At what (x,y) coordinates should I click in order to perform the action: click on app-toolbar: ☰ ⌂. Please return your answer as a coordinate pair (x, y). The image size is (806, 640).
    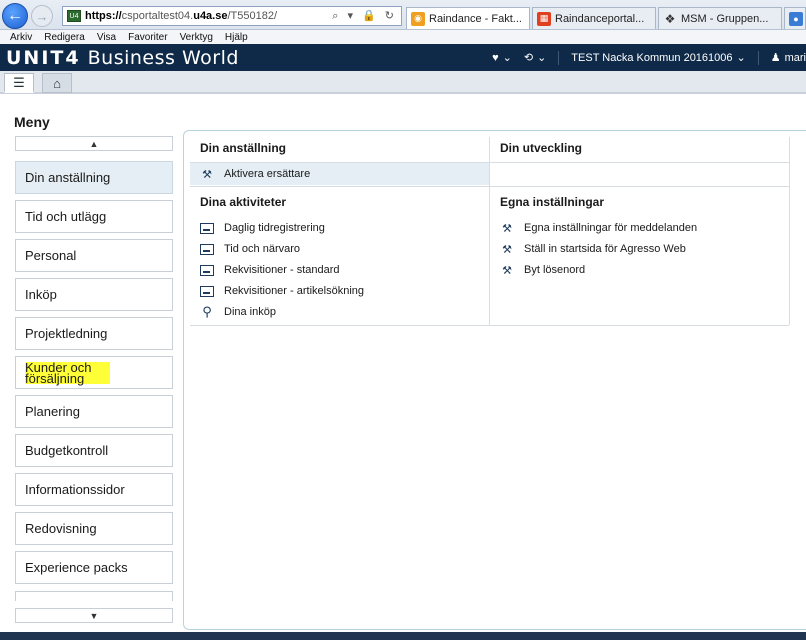
    Looking at the image, I should click on (403, 82).